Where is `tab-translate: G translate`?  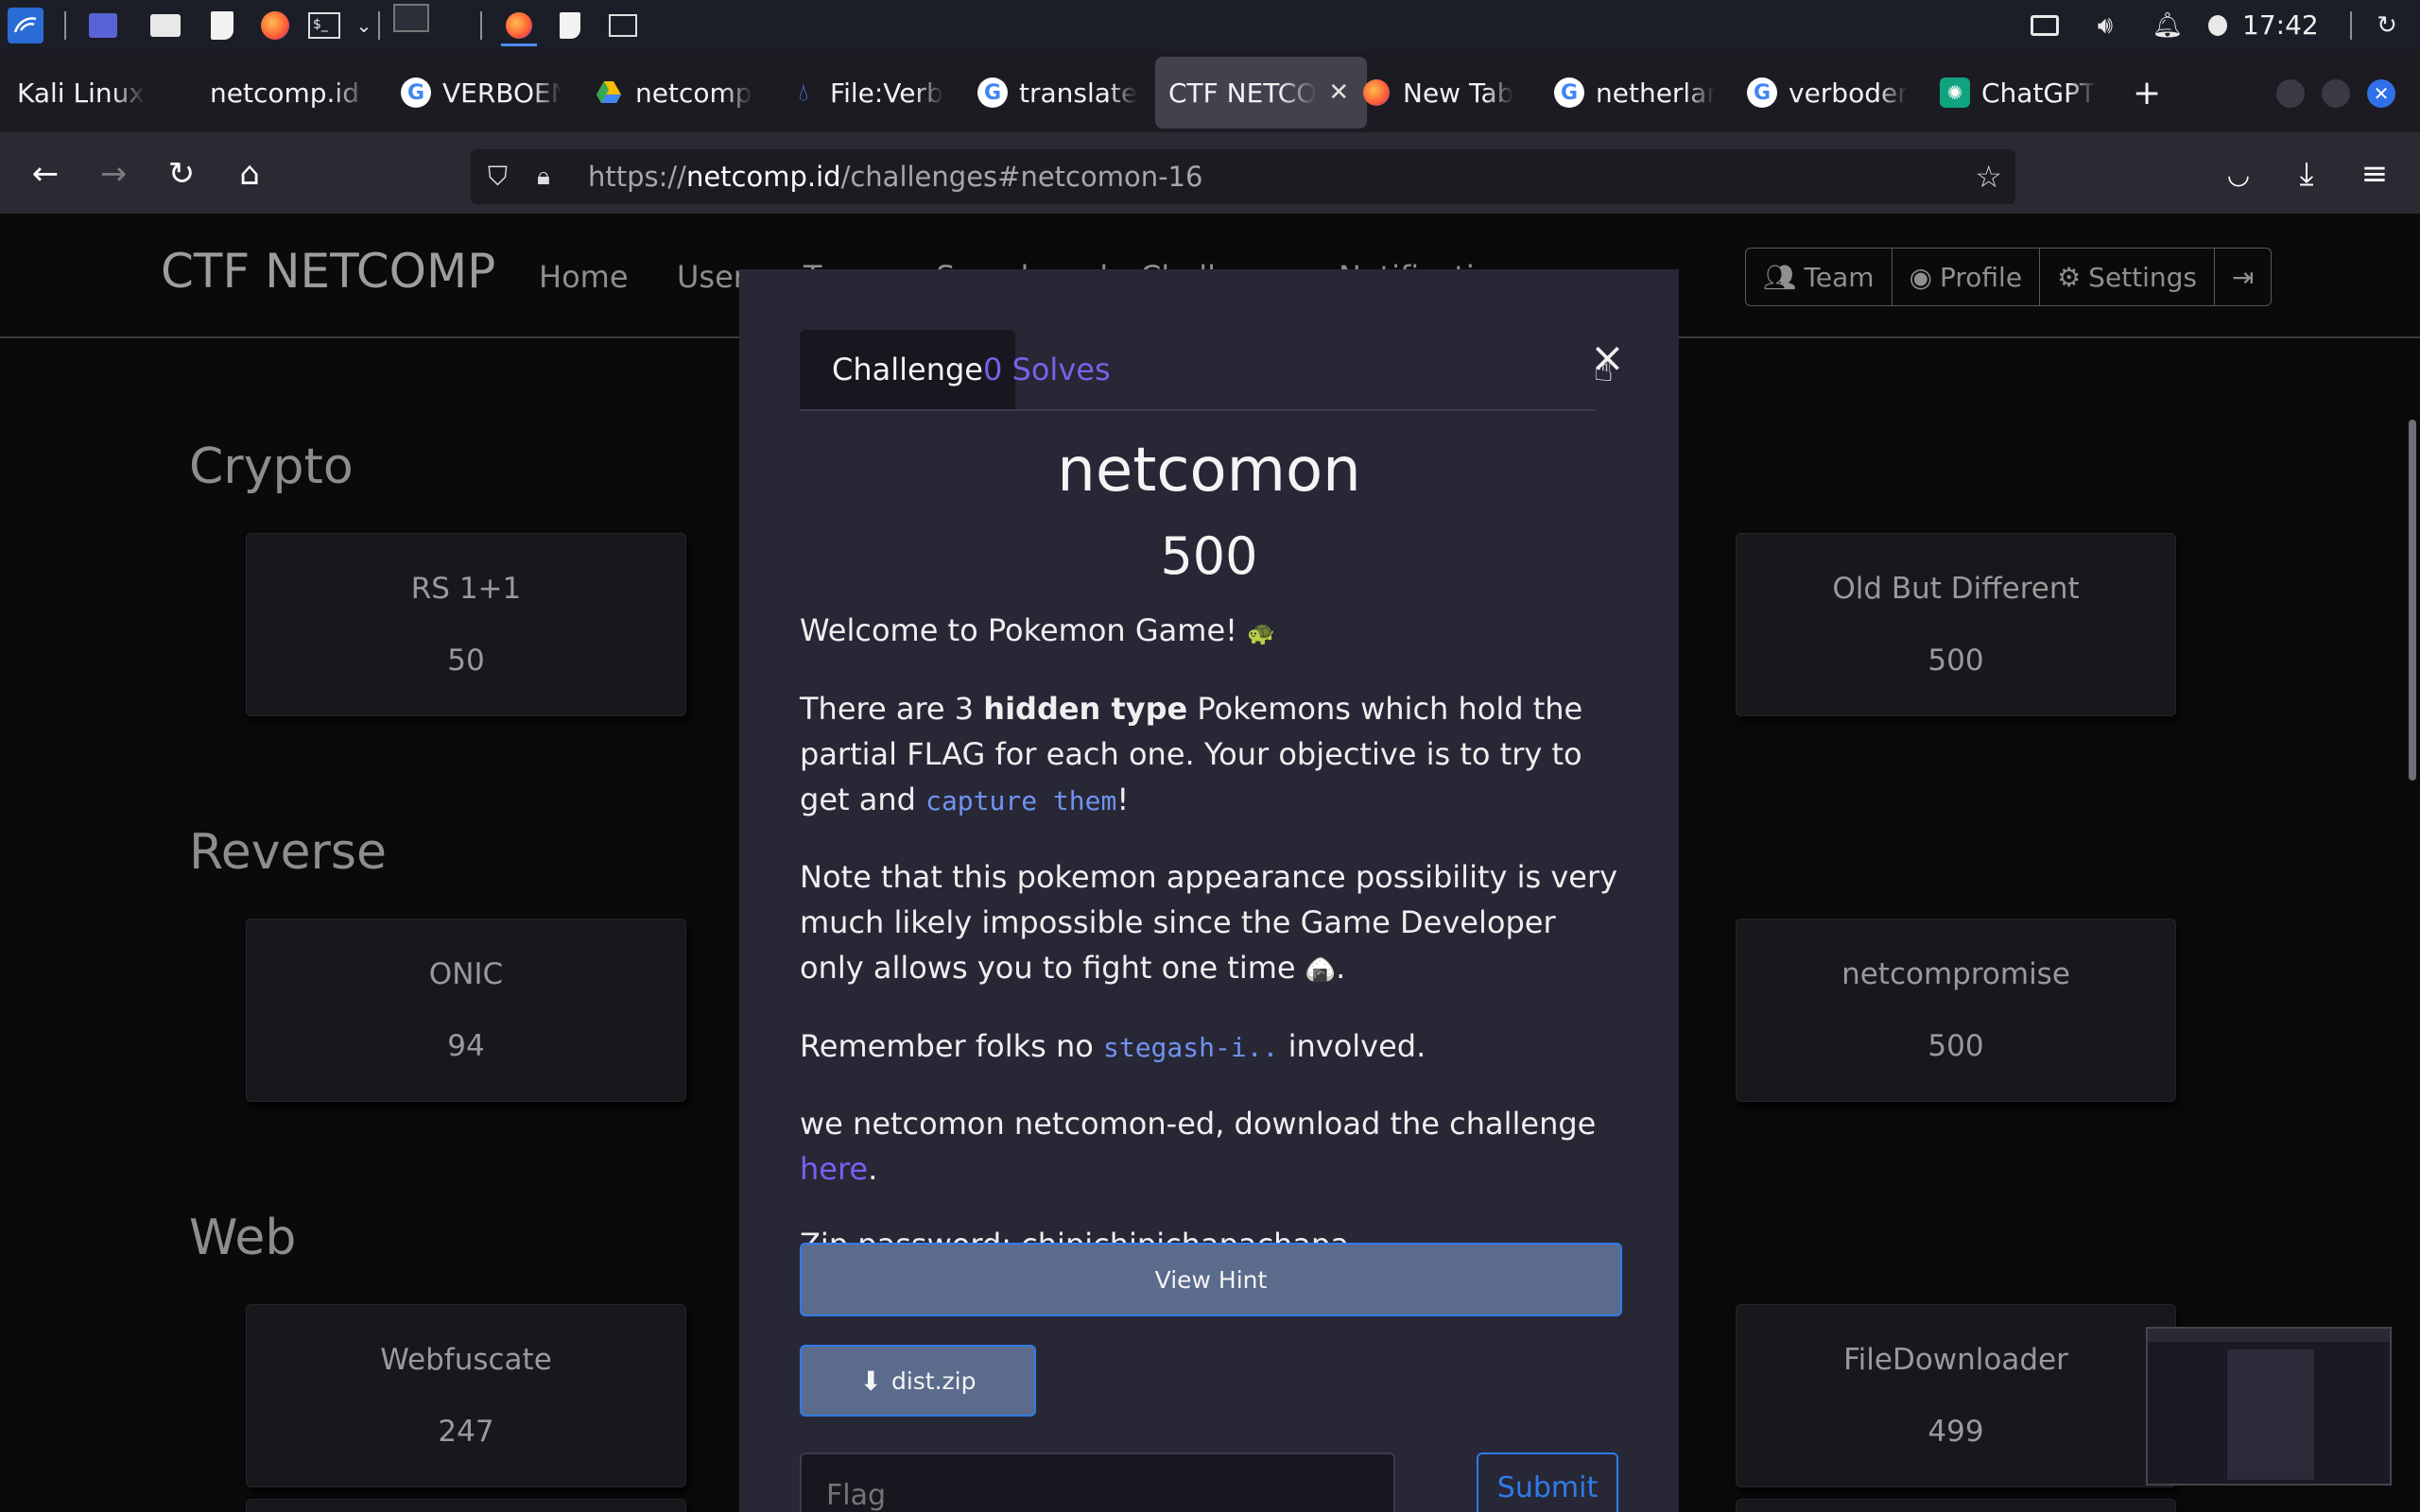
tab-translate: G translate is located at coordinates (1057, 93).